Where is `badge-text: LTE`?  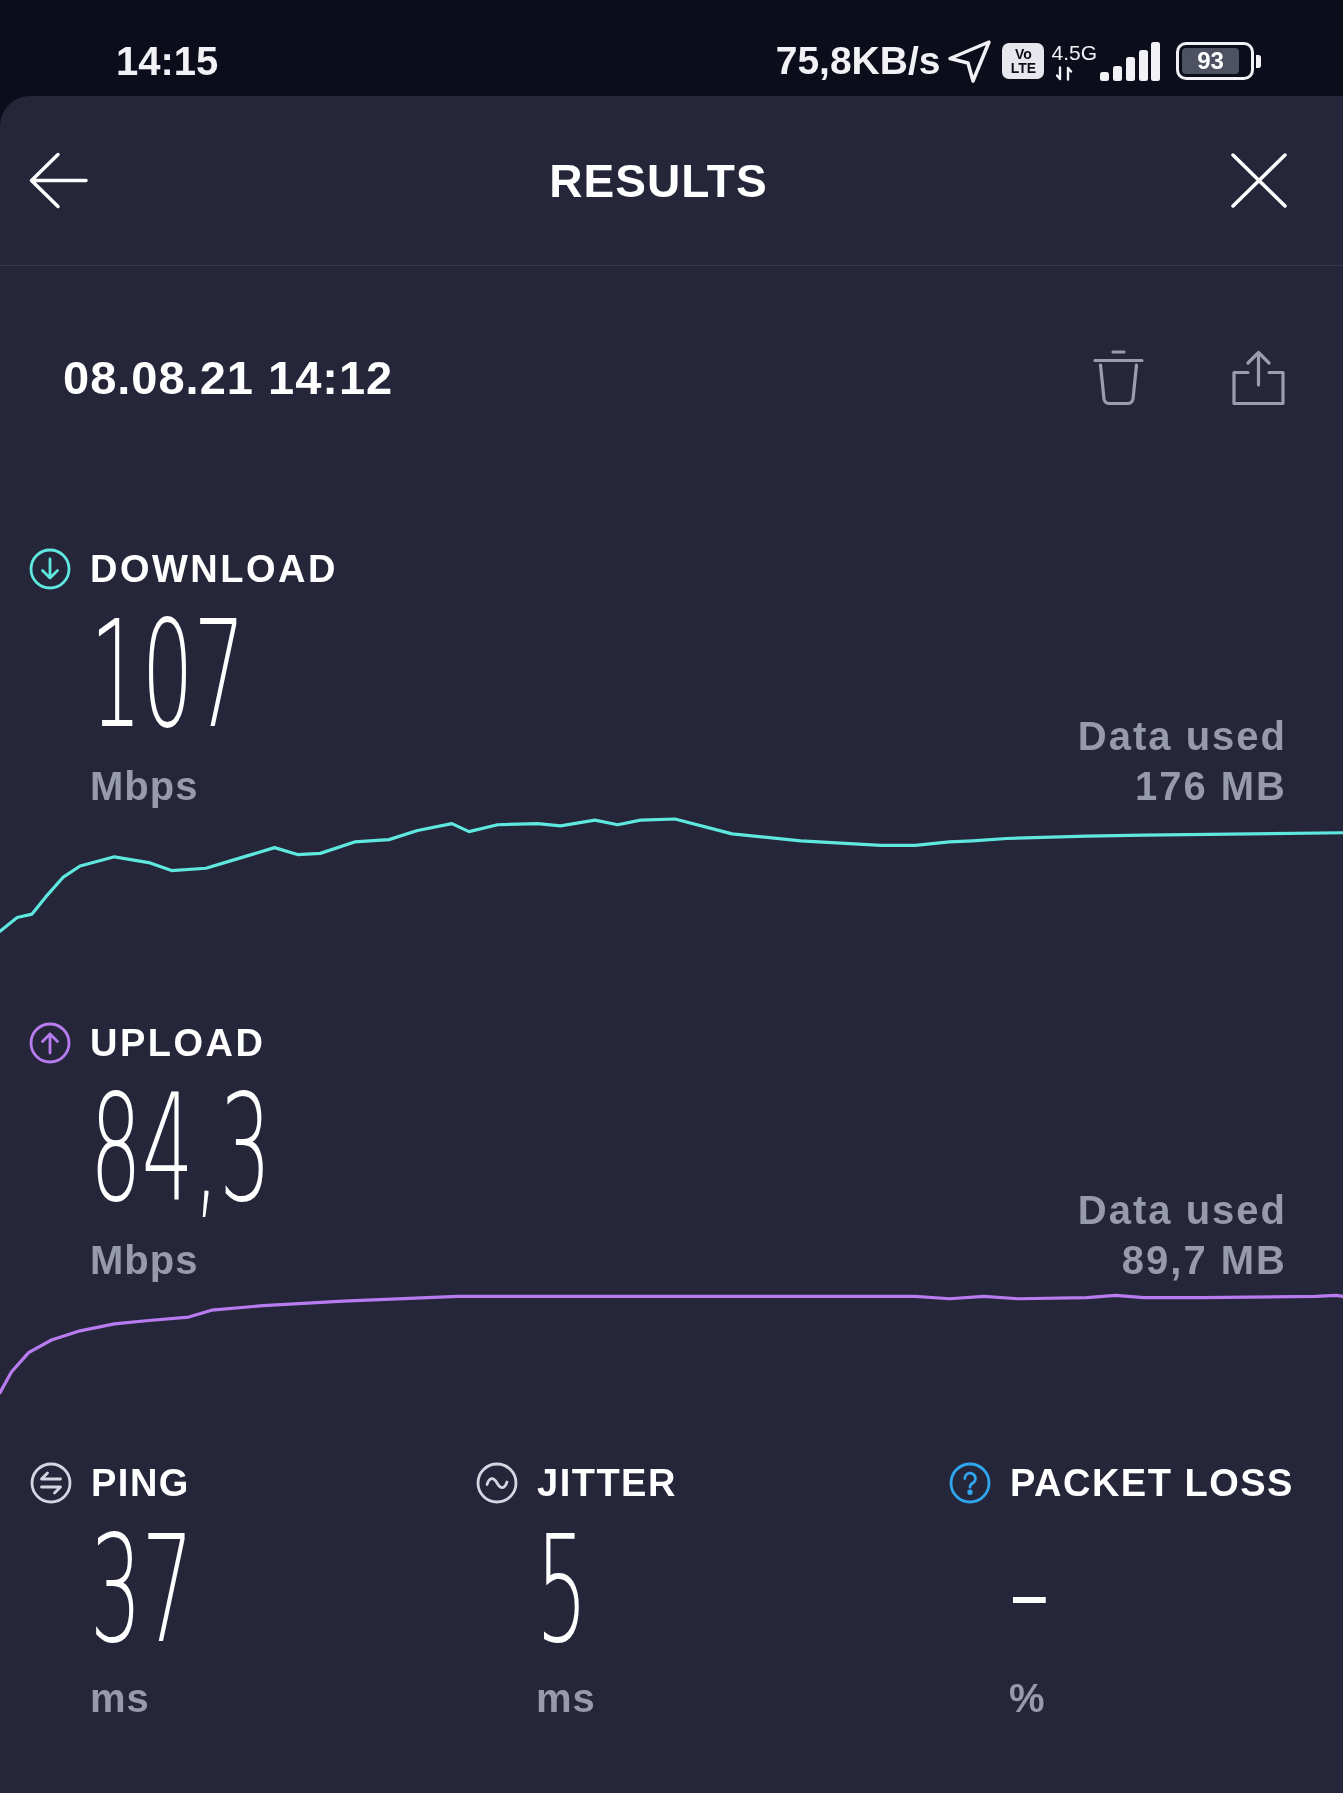
badge-text: LTE is located at coordinates (1023, 68).